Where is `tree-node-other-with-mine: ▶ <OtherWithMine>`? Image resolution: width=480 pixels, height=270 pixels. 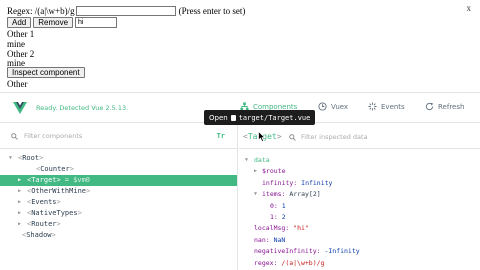
tree-node-other-with-mine: ▶ <OtherWithMine> is located at coordinates (118, 191).